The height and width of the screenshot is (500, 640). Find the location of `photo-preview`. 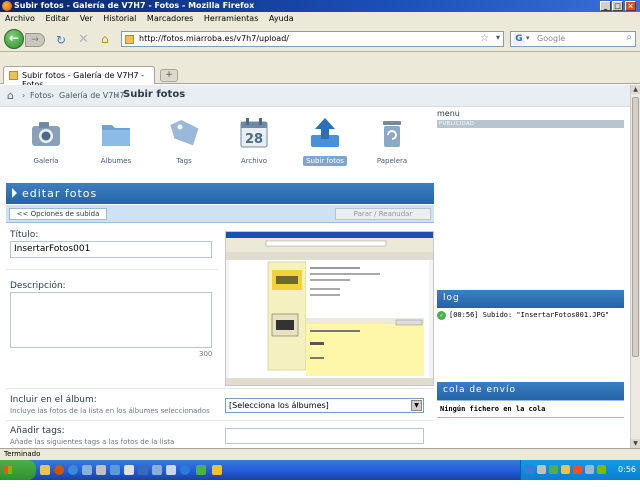

photo-preview is located at coordinates (329, 308).